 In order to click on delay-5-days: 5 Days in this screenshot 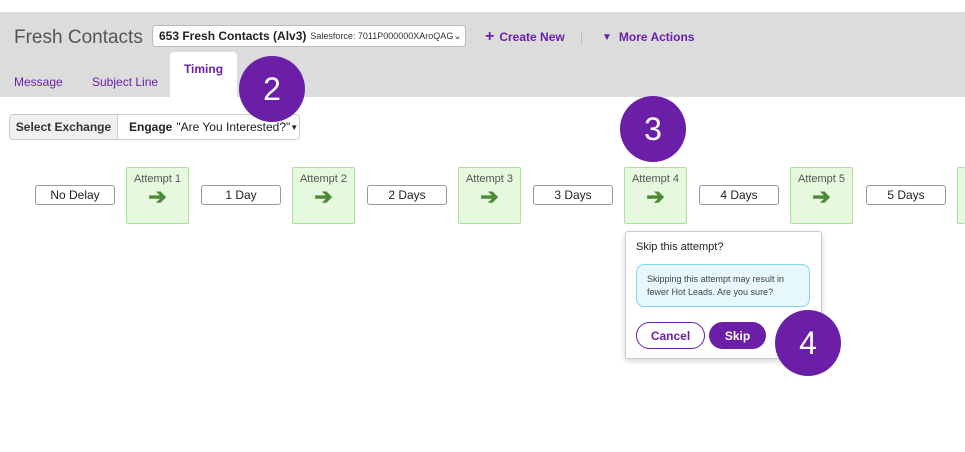, I will do `click(906, 195)`.